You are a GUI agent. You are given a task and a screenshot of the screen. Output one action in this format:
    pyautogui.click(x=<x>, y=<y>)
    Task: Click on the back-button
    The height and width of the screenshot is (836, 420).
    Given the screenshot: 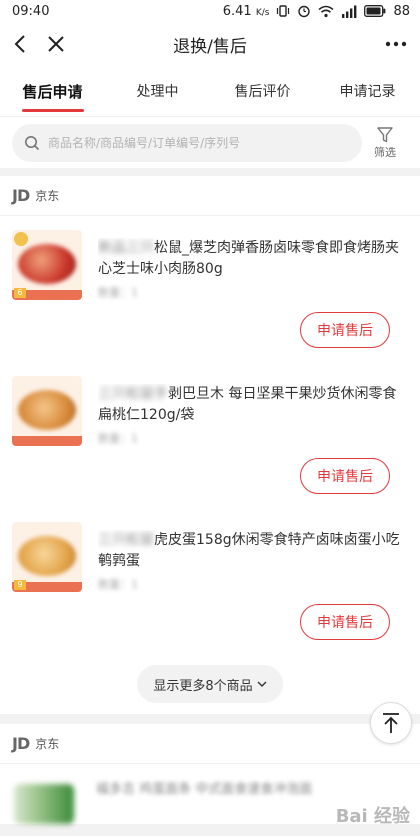 What is the action you would take?
    pyautogui.click(x=20, y=44)
    